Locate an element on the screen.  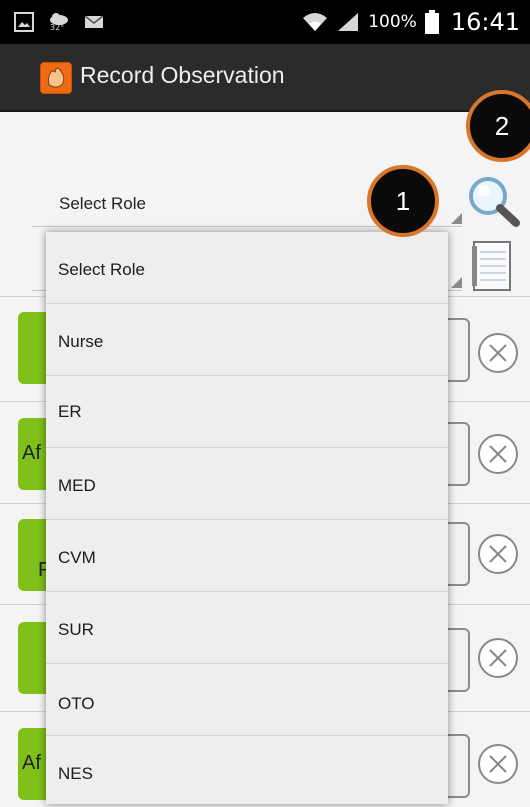
wifi-icon is located at coordinates (315, 22).